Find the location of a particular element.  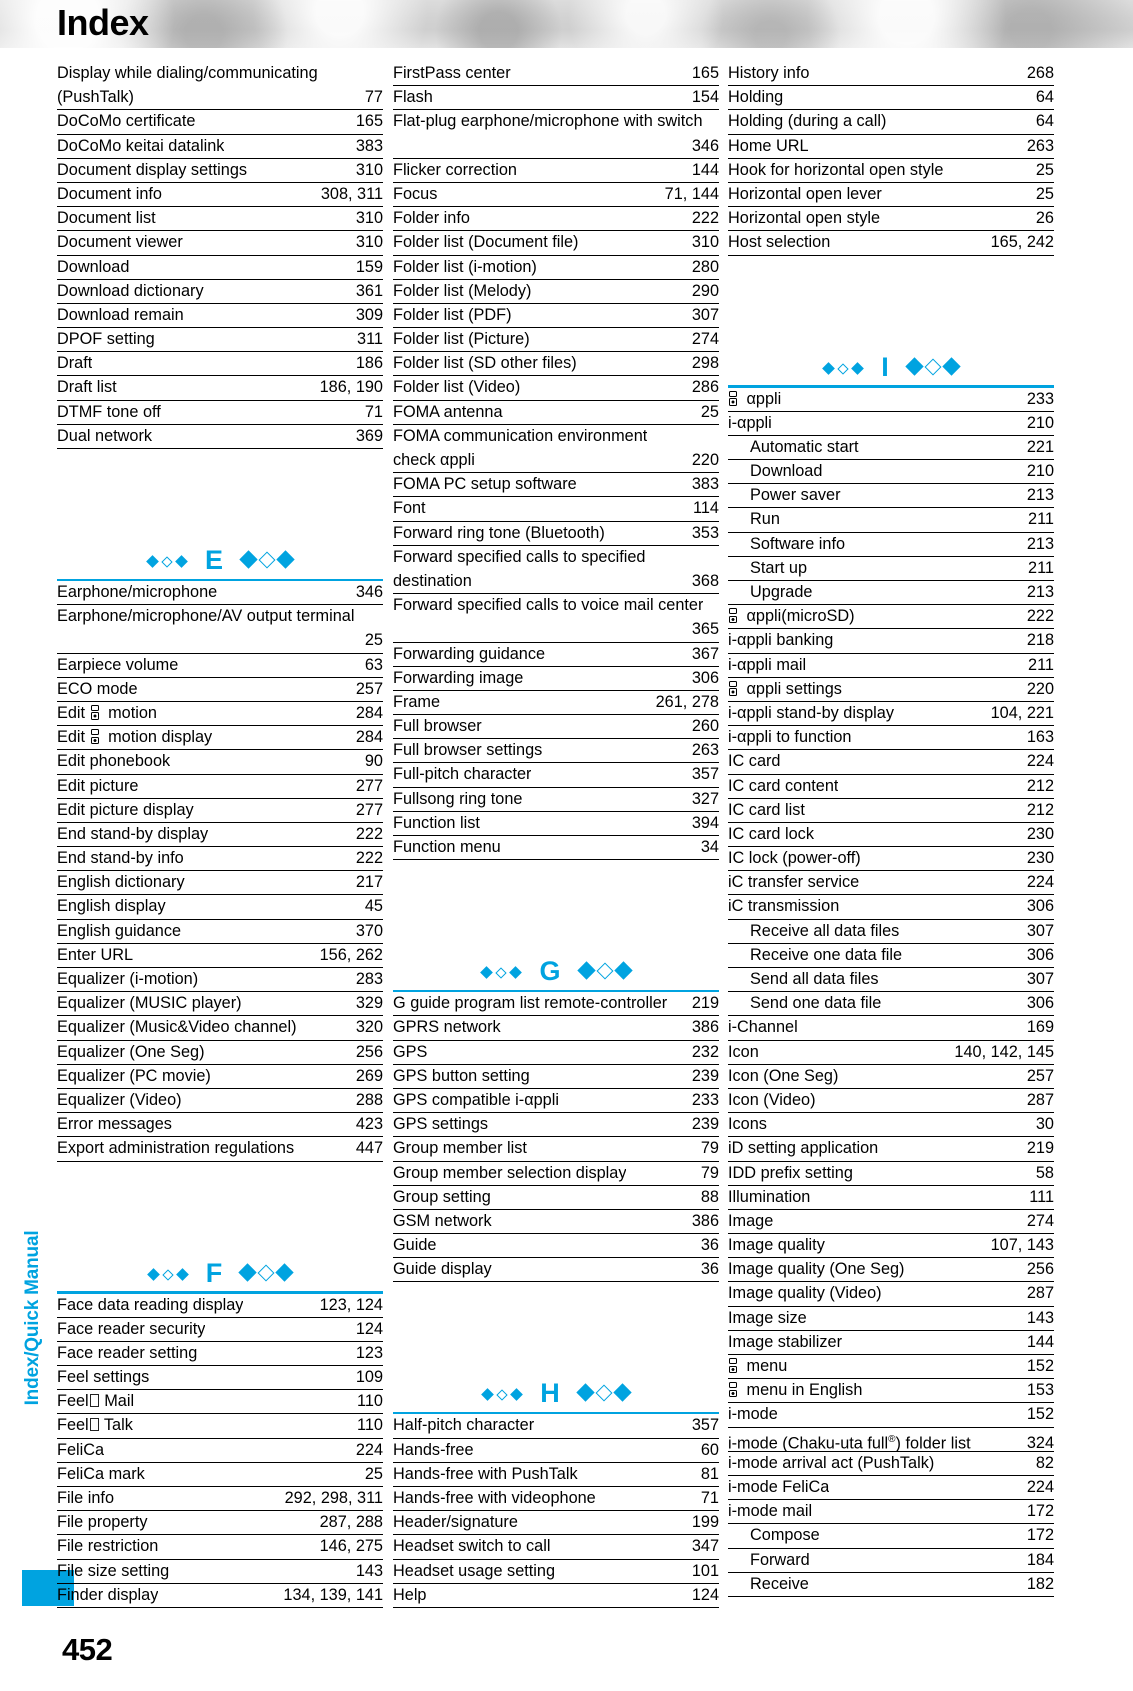

index-entry: Draft 186 is located at coordinates (220, 364).